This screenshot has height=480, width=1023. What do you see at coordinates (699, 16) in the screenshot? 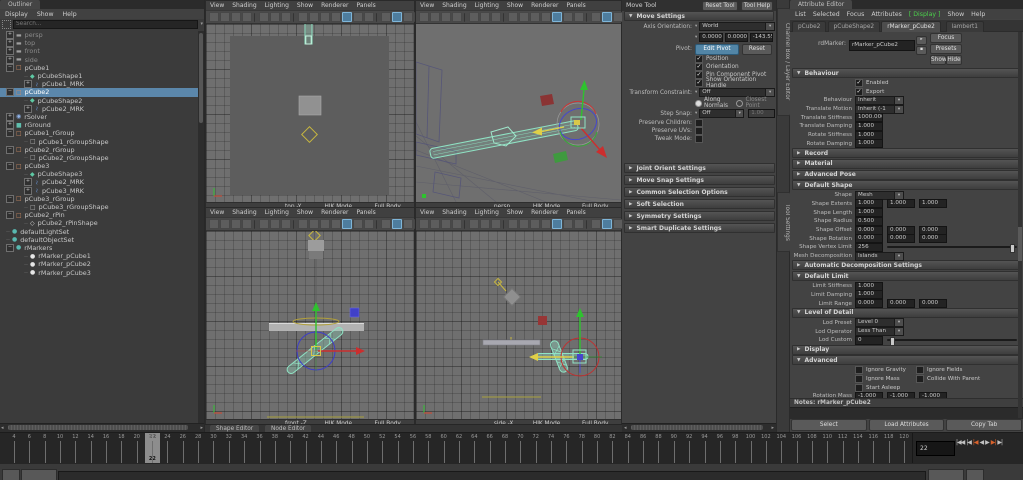
I see `move-settings-header: ▼ Move Settings` at bounding box center [699, 16].